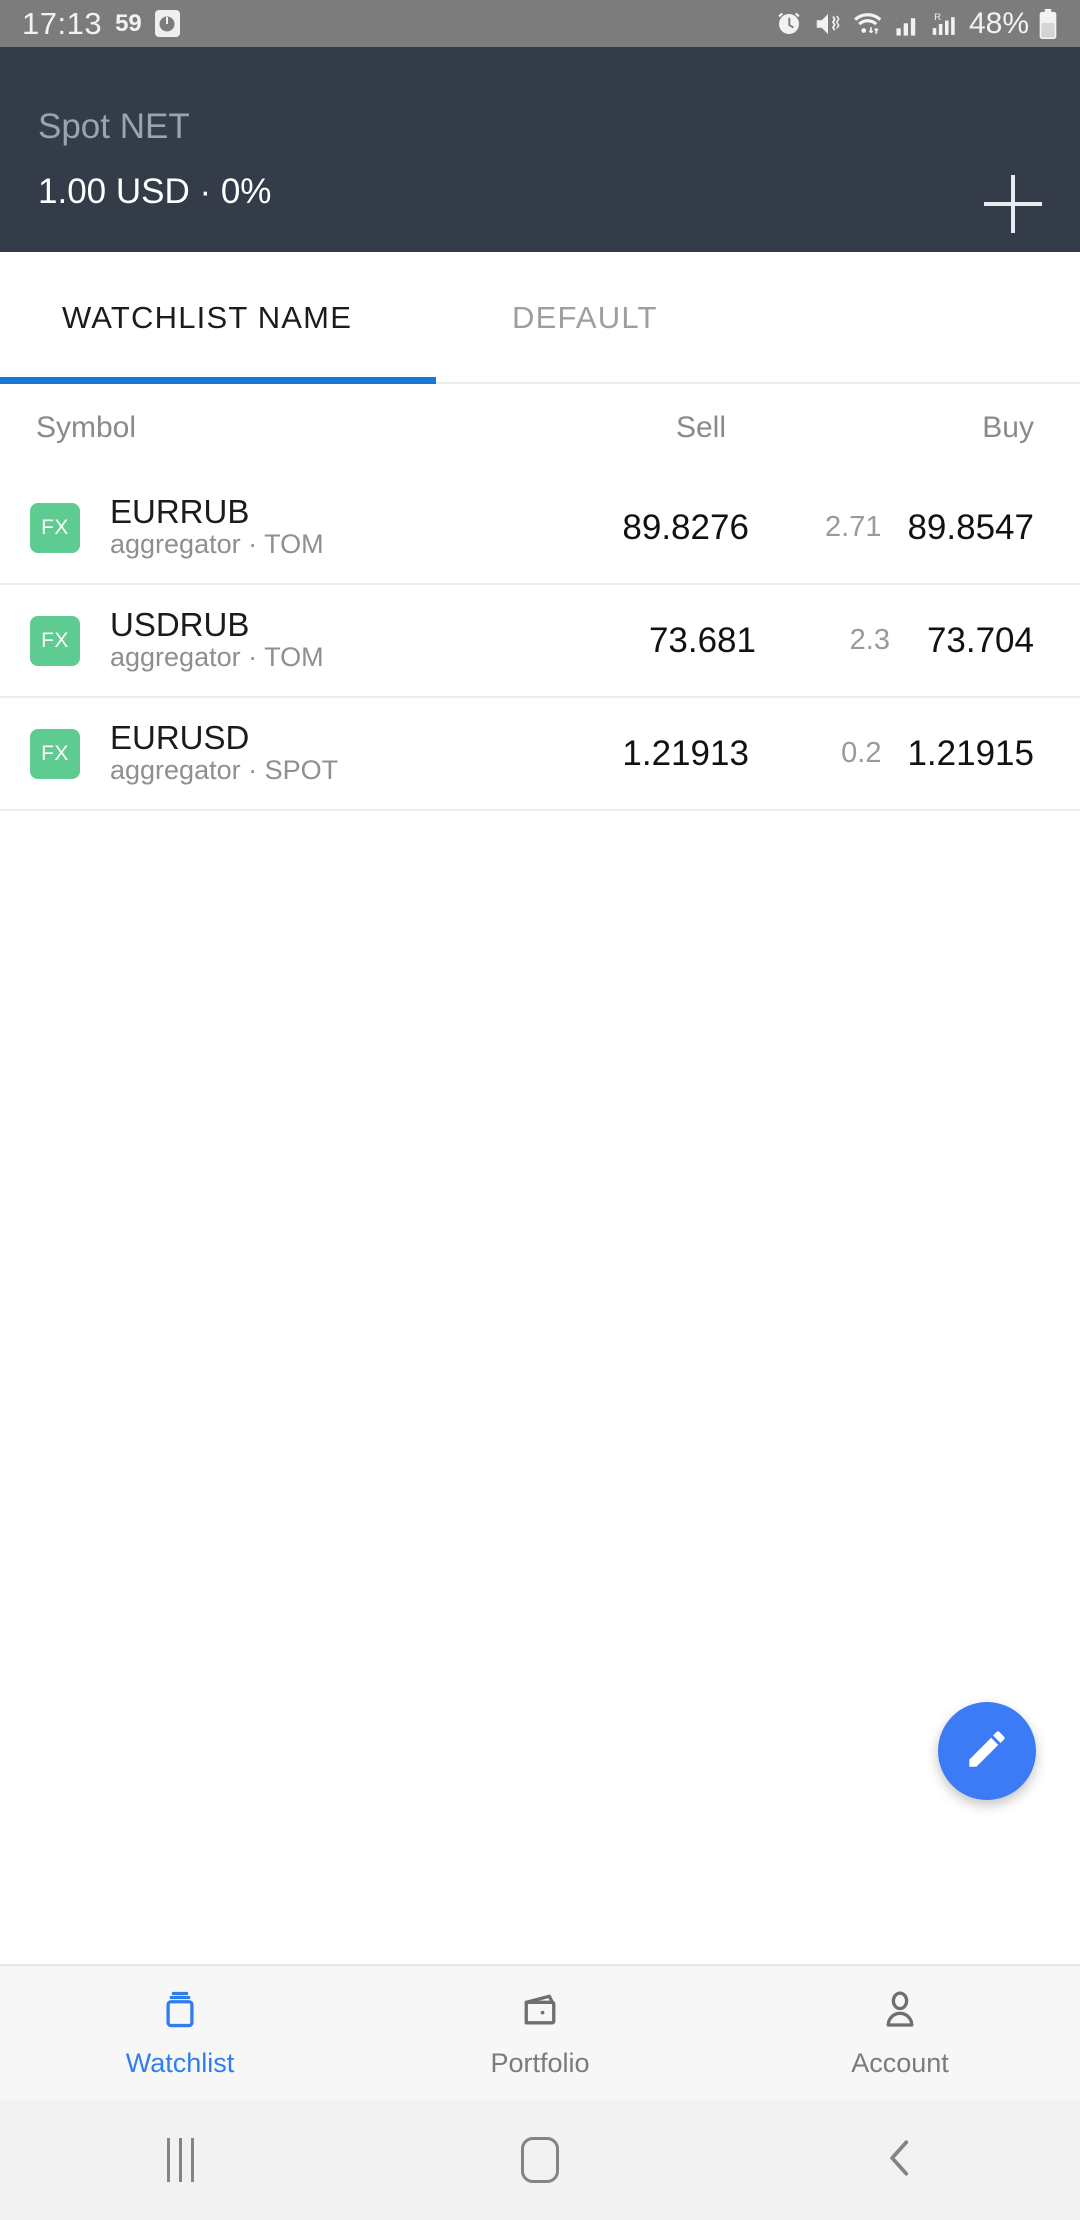 The width and height of the screenshot is (1080, 2220). What do you see at coordinates (937, 16) in the screenshot?
I see `svg-text: R` at bounding box center [937, 16].